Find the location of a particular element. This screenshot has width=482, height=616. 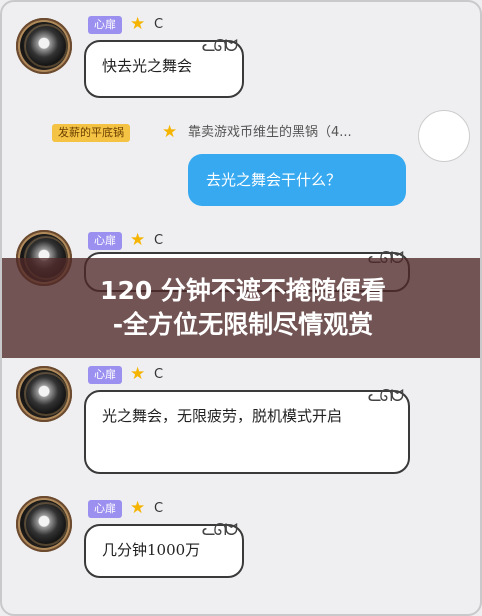

message-text: 快去光之舞会 is located at coordinates (147, 66).